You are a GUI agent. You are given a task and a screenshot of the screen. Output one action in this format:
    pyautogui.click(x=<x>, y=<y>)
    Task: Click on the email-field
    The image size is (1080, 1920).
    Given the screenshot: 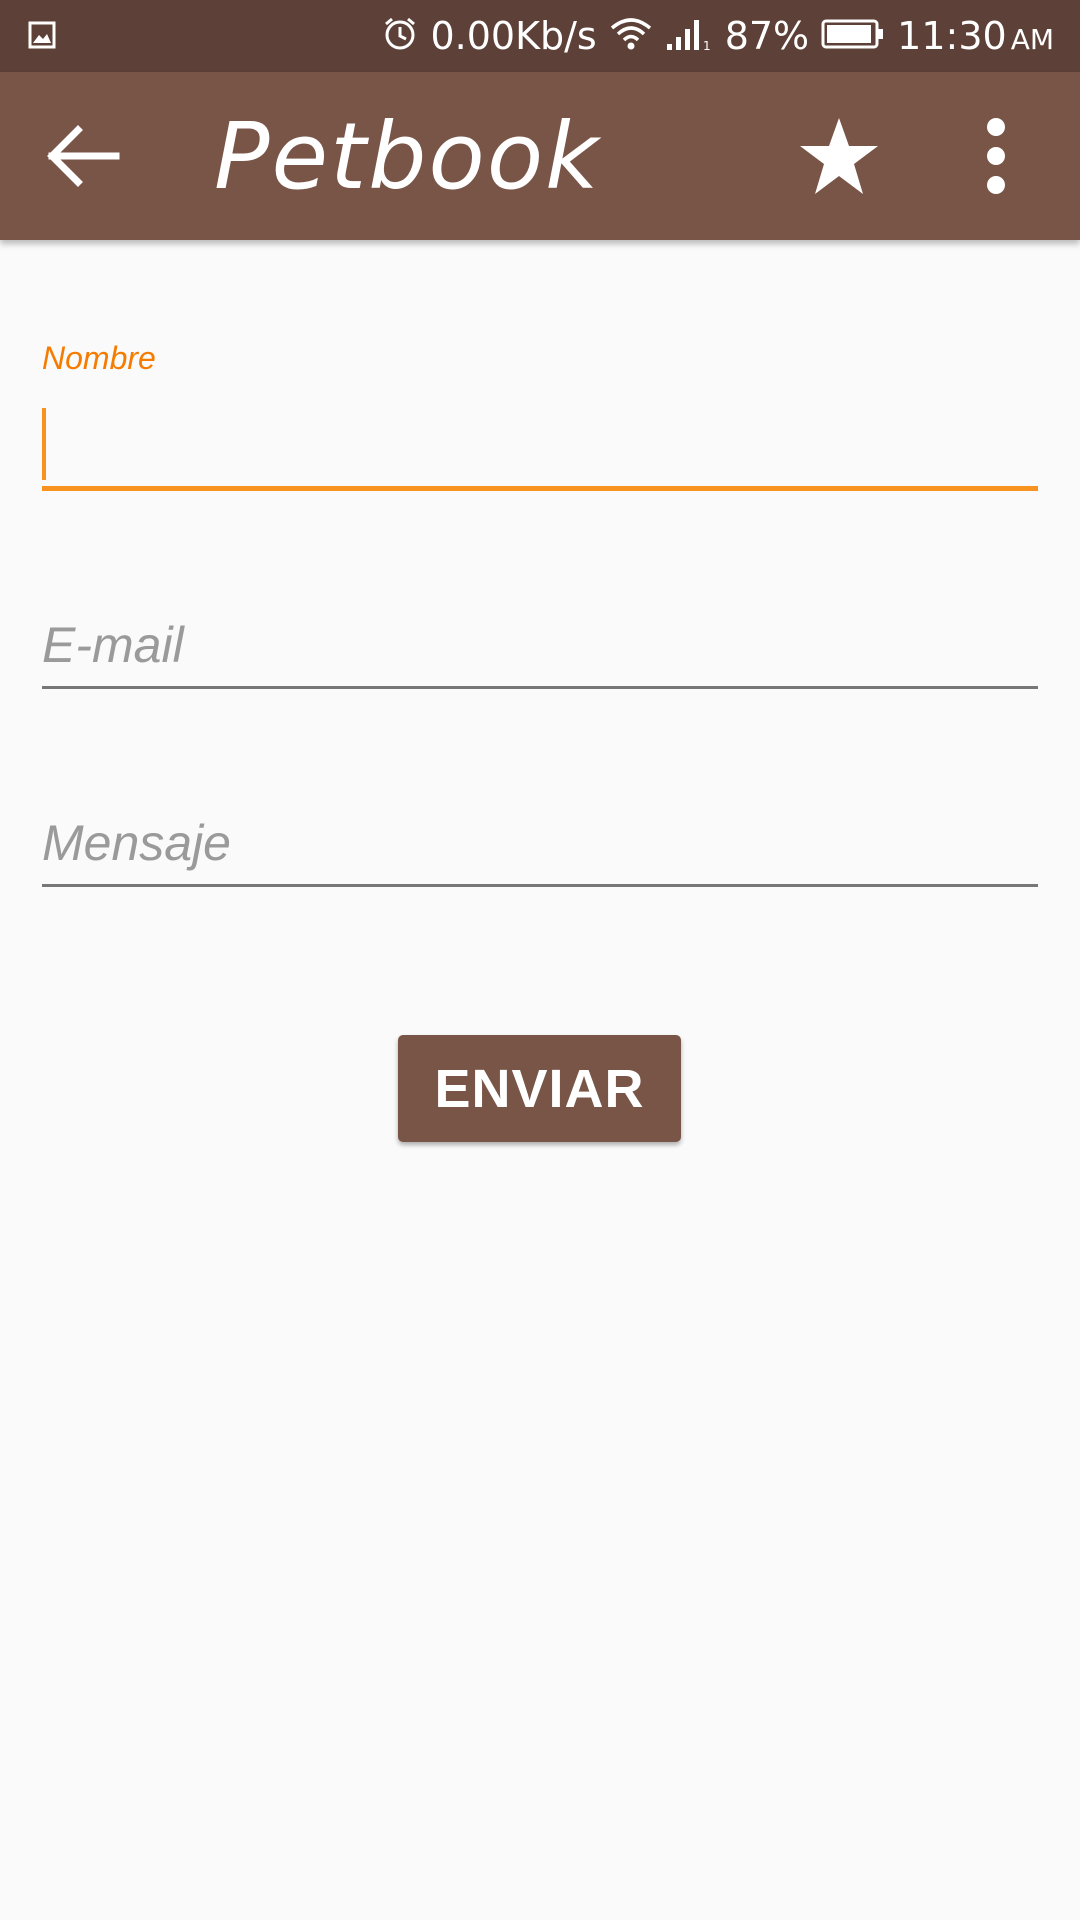 What is the action you would take?
    pyautogui.click(x=540, y=650)
    